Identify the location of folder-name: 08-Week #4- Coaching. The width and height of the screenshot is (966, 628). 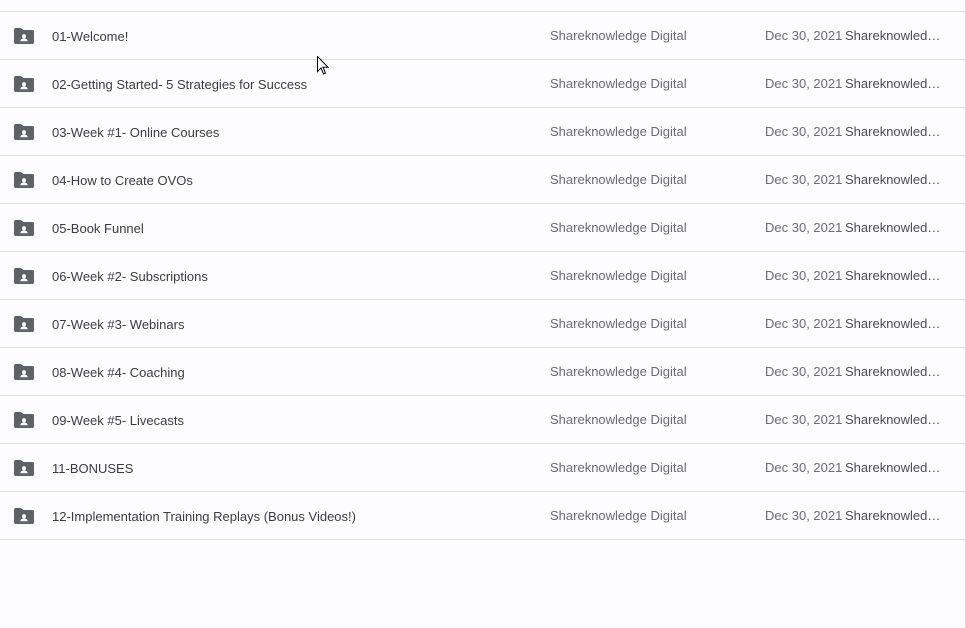
(118, 371).